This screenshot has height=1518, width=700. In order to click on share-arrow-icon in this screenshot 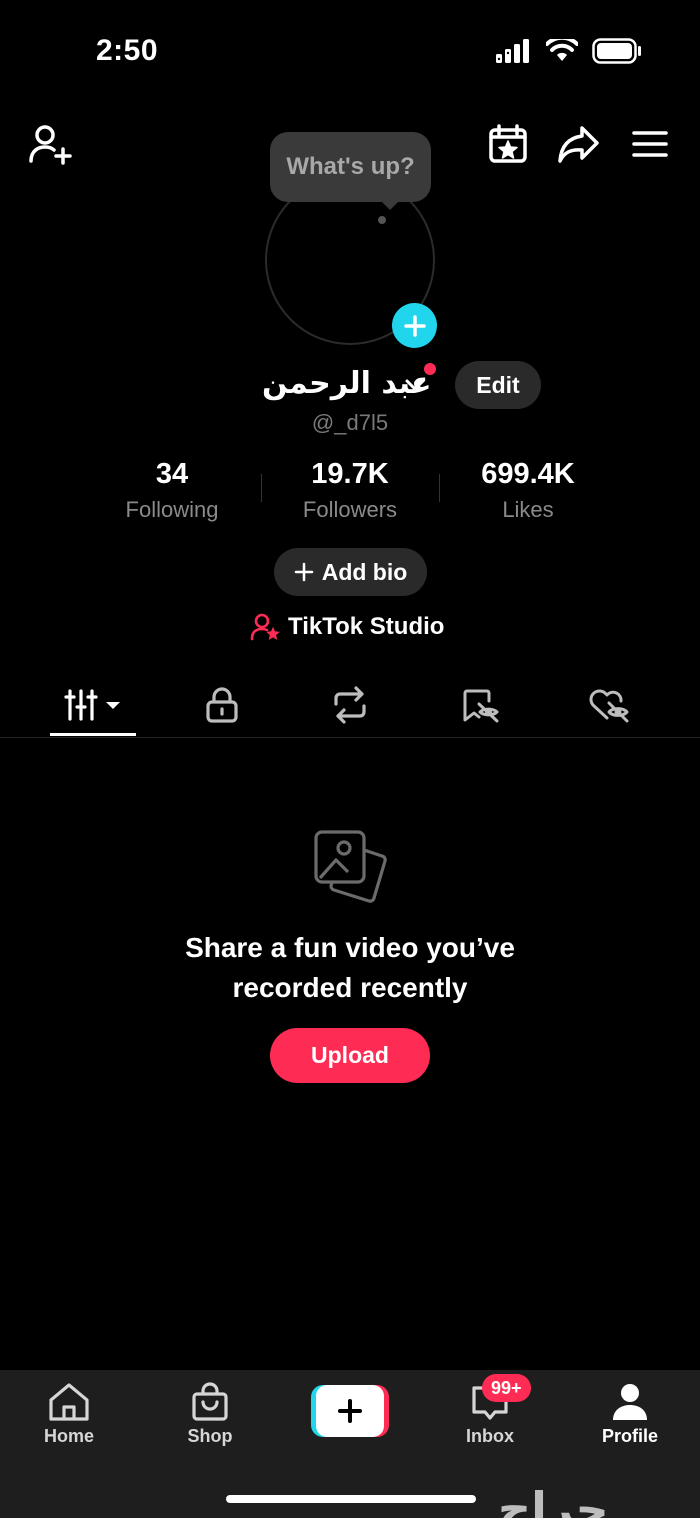, I will do `click(578, 144)`.